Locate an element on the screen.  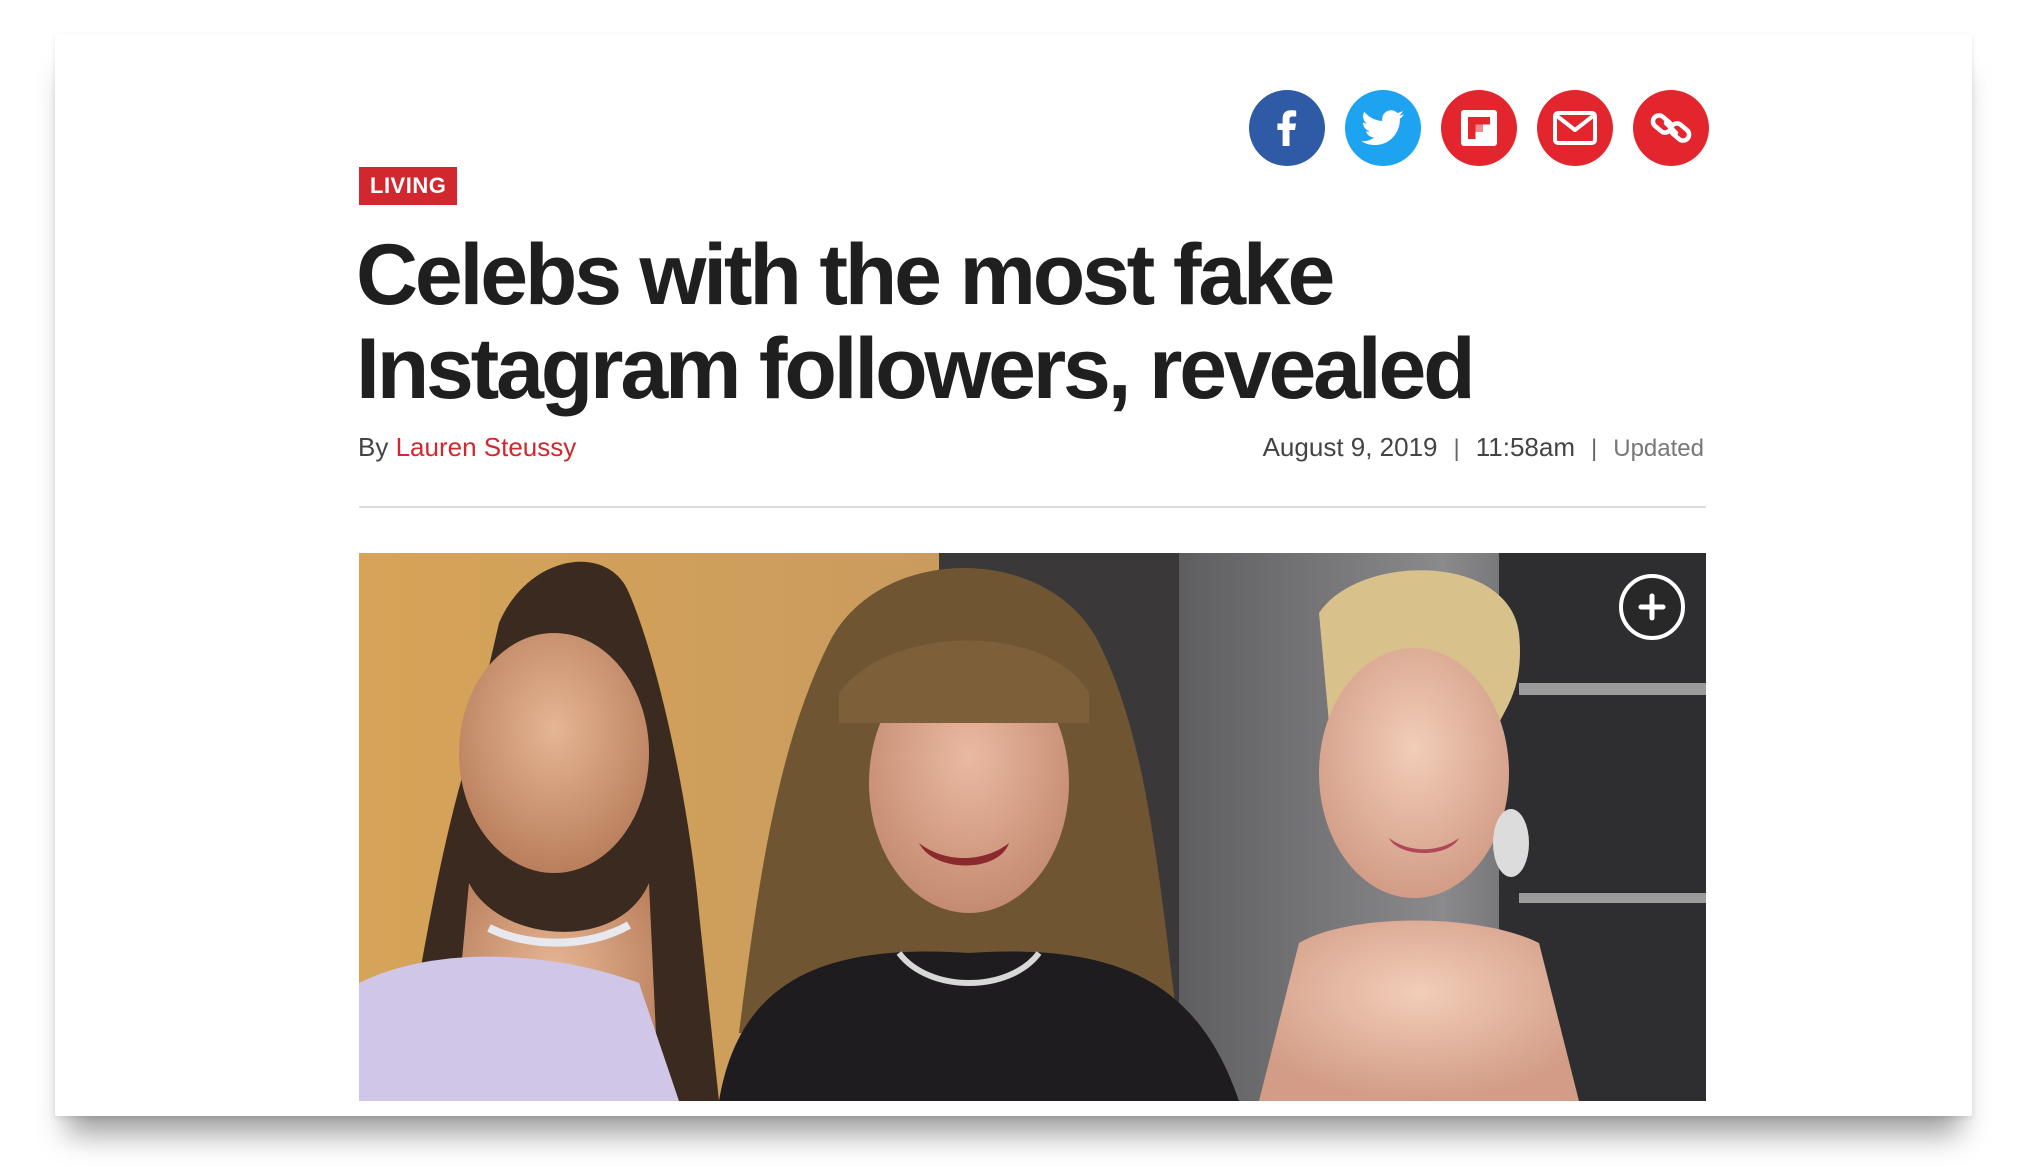
email-icon is located at coordinates (1575, 128).